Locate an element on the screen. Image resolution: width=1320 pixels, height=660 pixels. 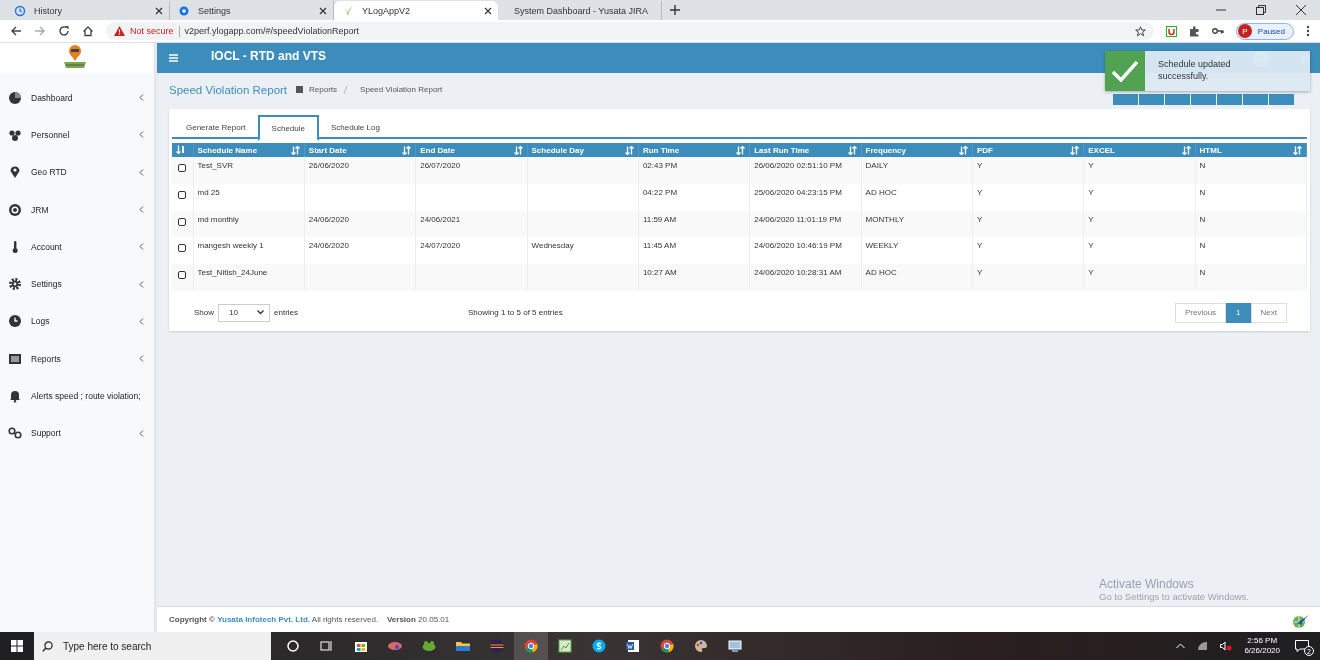
company-link: Yusata Infotech Pvt. Ltd. is located at coordinates (264, 619).